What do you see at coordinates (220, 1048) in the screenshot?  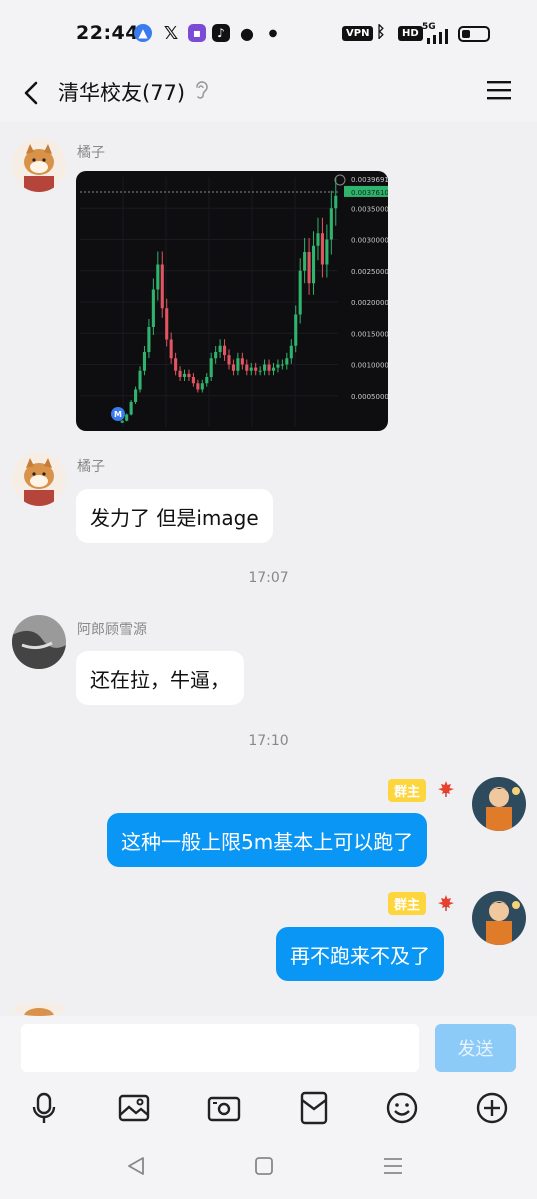 I see `message-input` at bounding box center [220, 1048].